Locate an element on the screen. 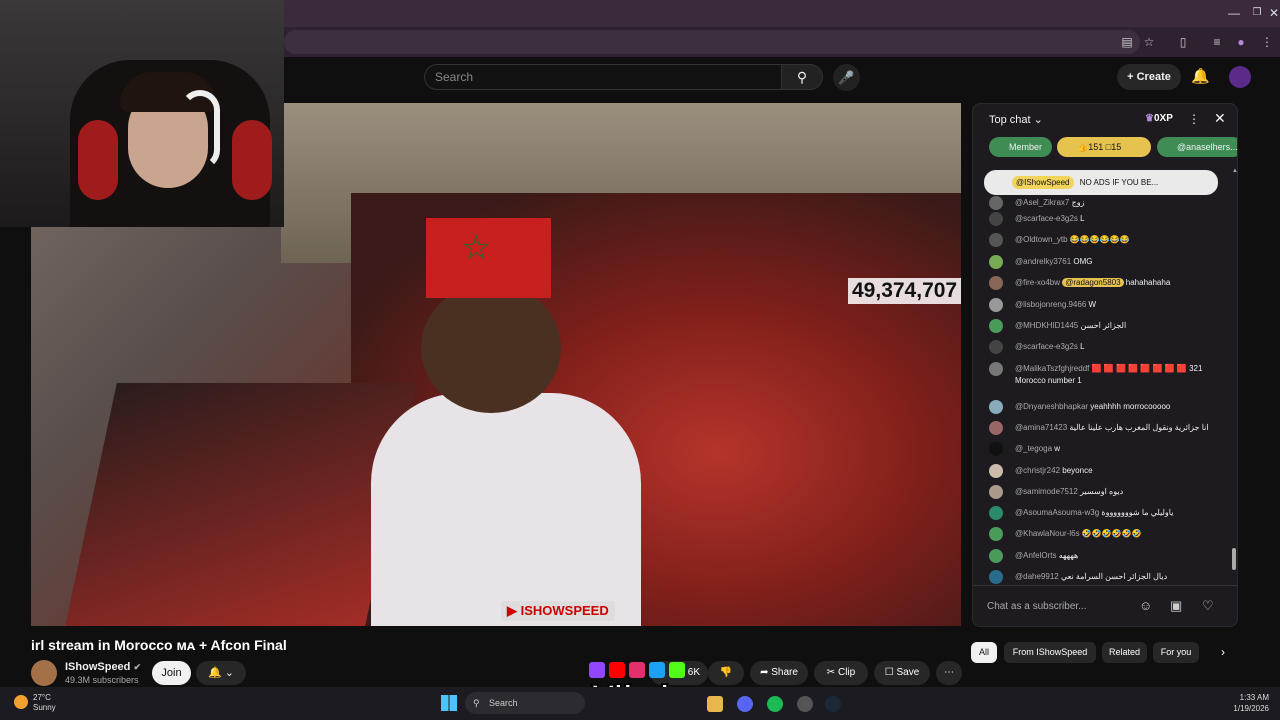 The image size is (1280, 720). chat-scrollbar: ▲ is located at coordinates (1234, 373).